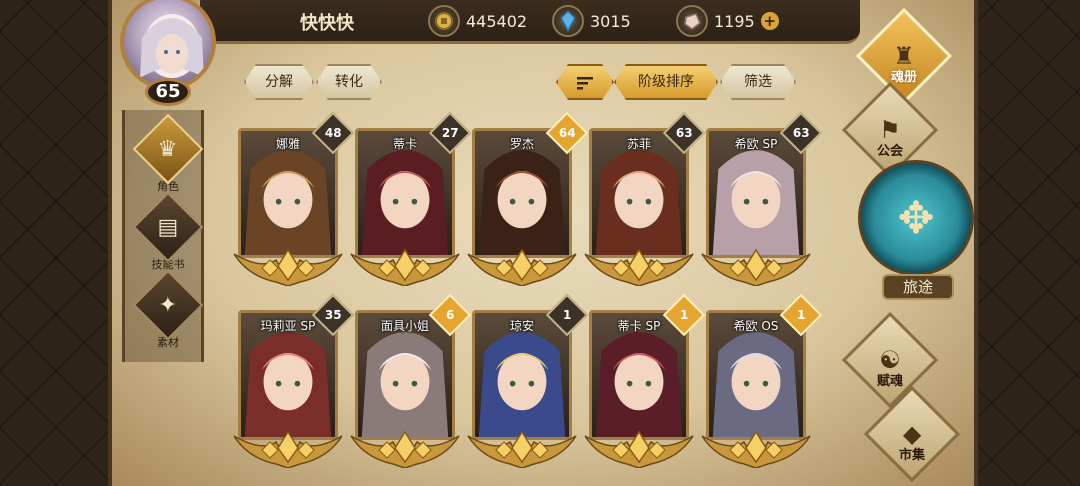  I want to click on hero-portrait-frame: 希欧 OS, so click(756, 375).